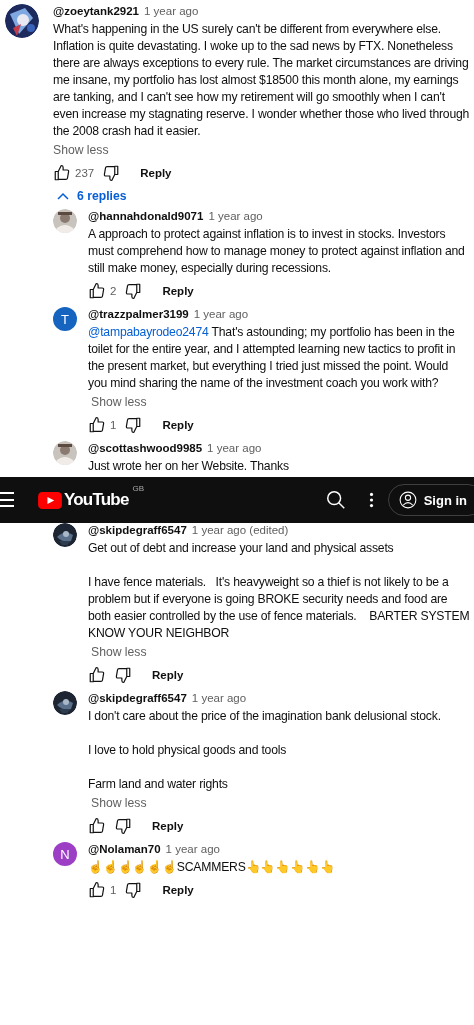  Describe the element at coordinates (92, 196) in the screenshot. I see `replies-toggle: 6 replies` at that location.